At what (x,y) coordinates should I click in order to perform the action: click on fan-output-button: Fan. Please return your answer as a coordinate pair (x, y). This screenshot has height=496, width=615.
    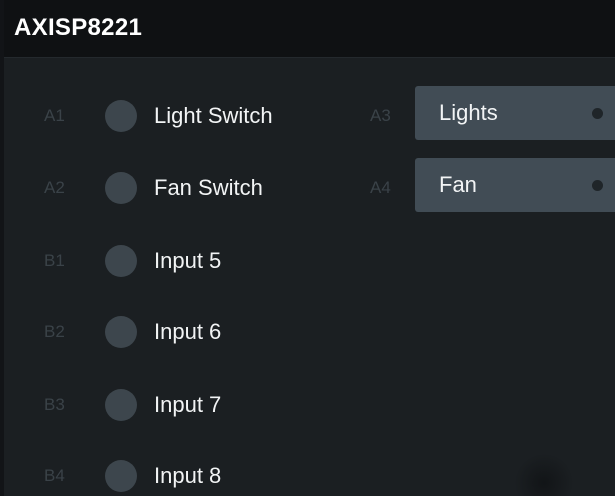
    Looking at the image, I should click on (515, 185).